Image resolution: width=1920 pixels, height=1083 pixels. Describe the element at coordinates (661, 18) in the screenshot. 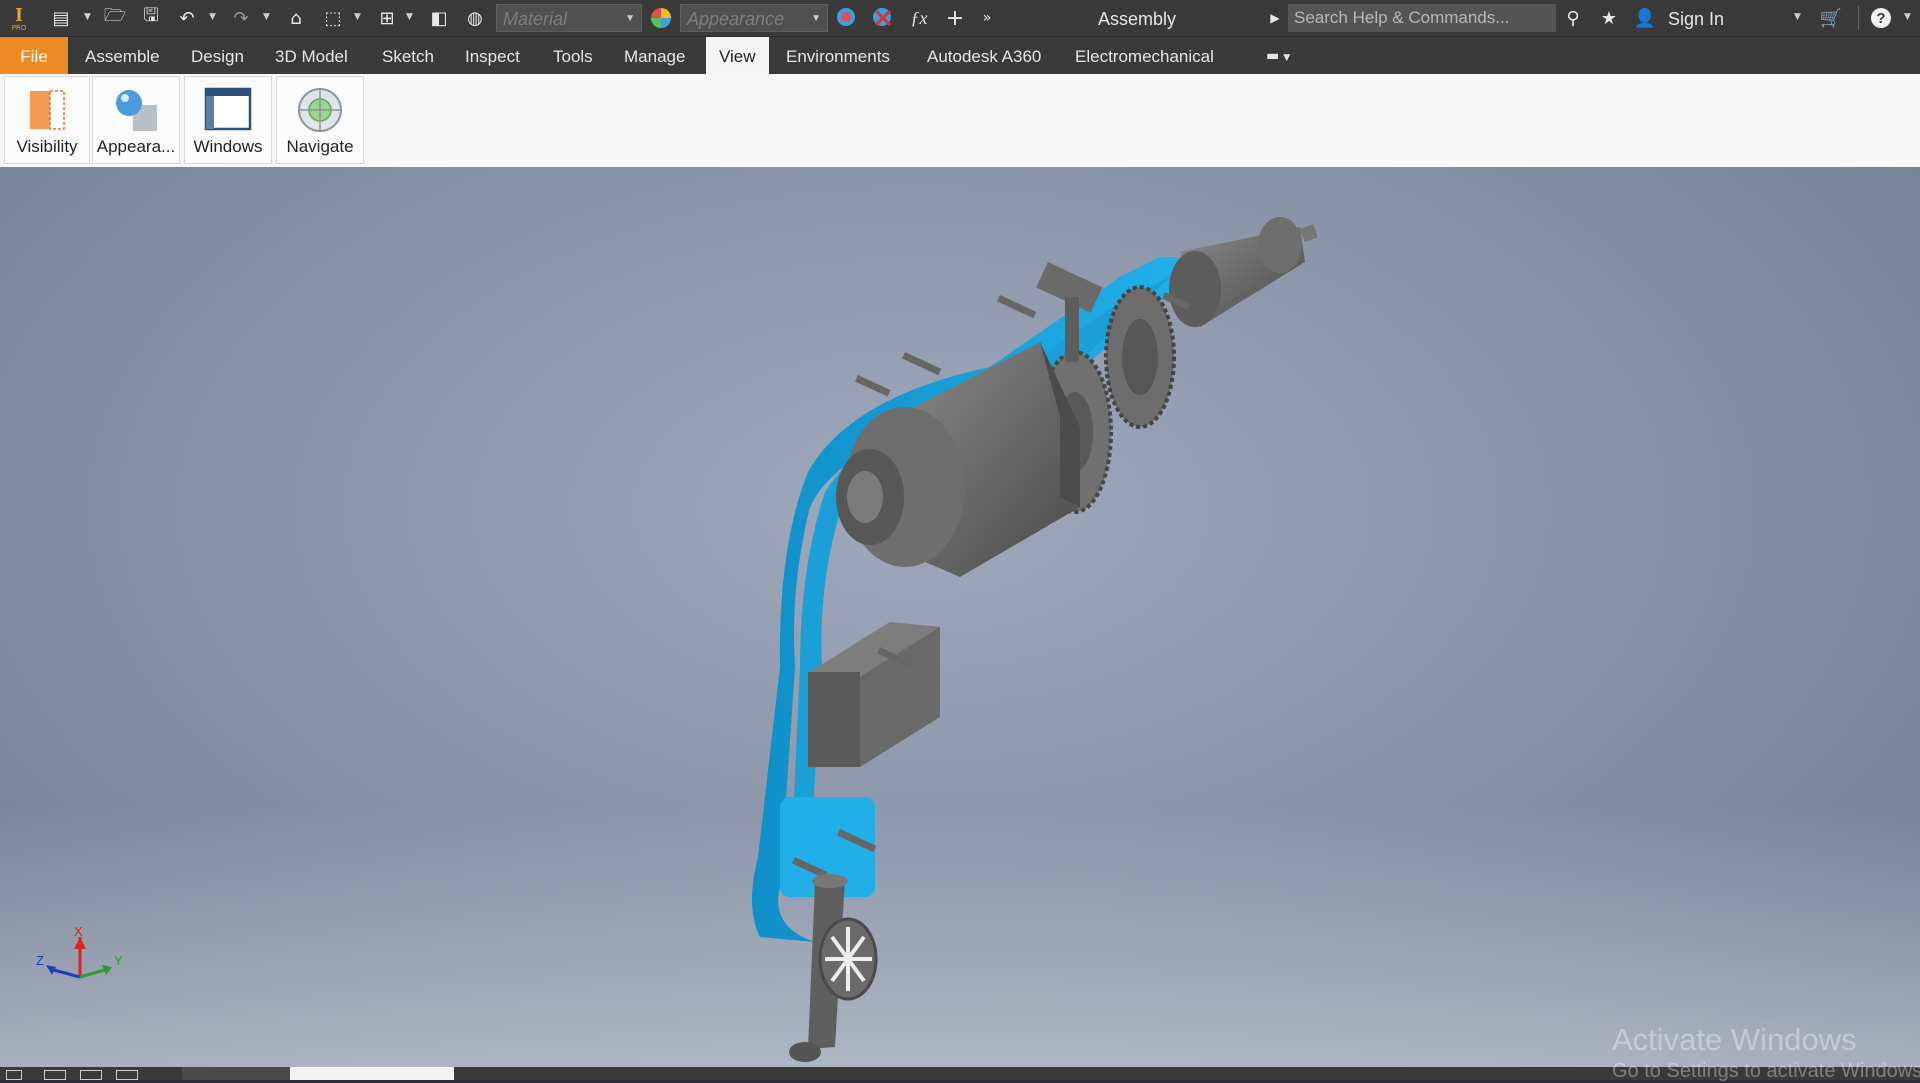

I see `appearance-ball-icon` at that location.